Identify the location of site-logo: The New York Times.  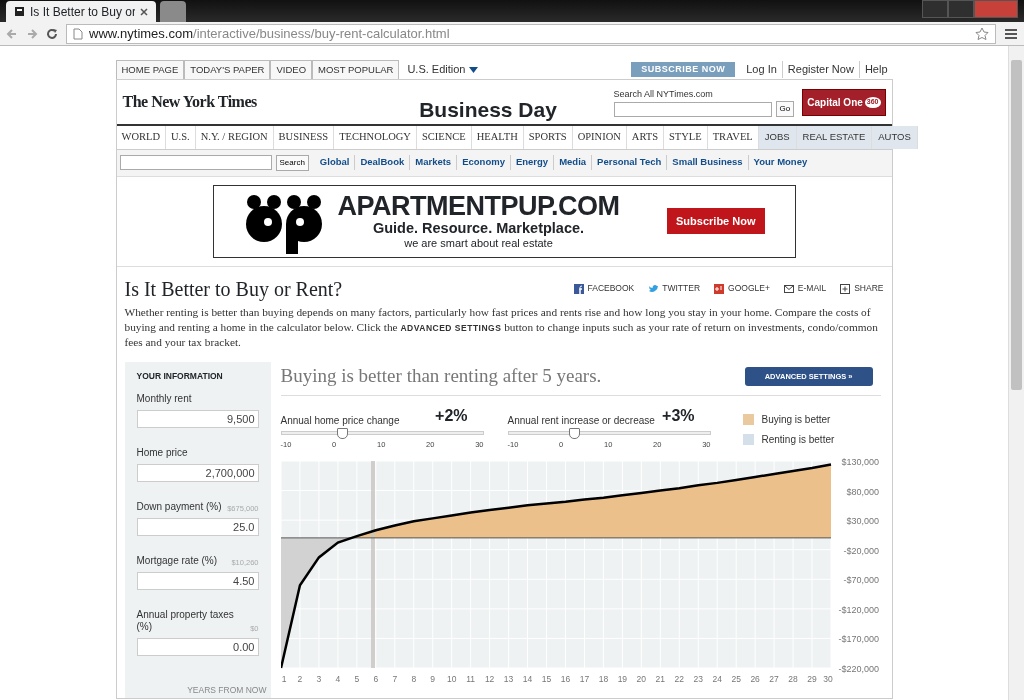
(242, 102).